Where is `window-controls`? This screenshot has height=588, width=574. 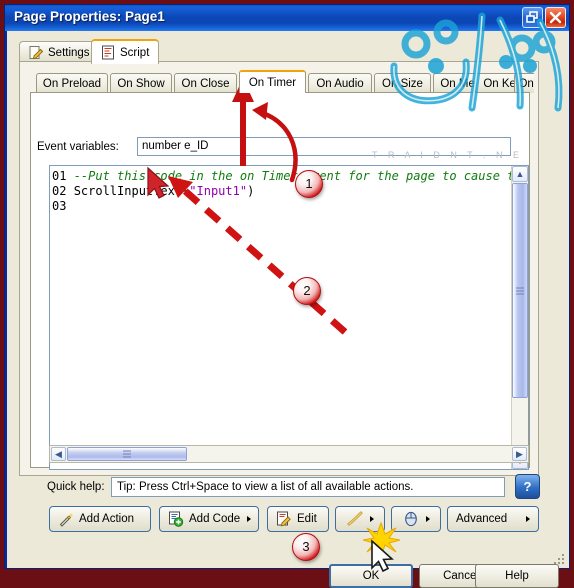 window-controls is located at coordinates (544, 17).